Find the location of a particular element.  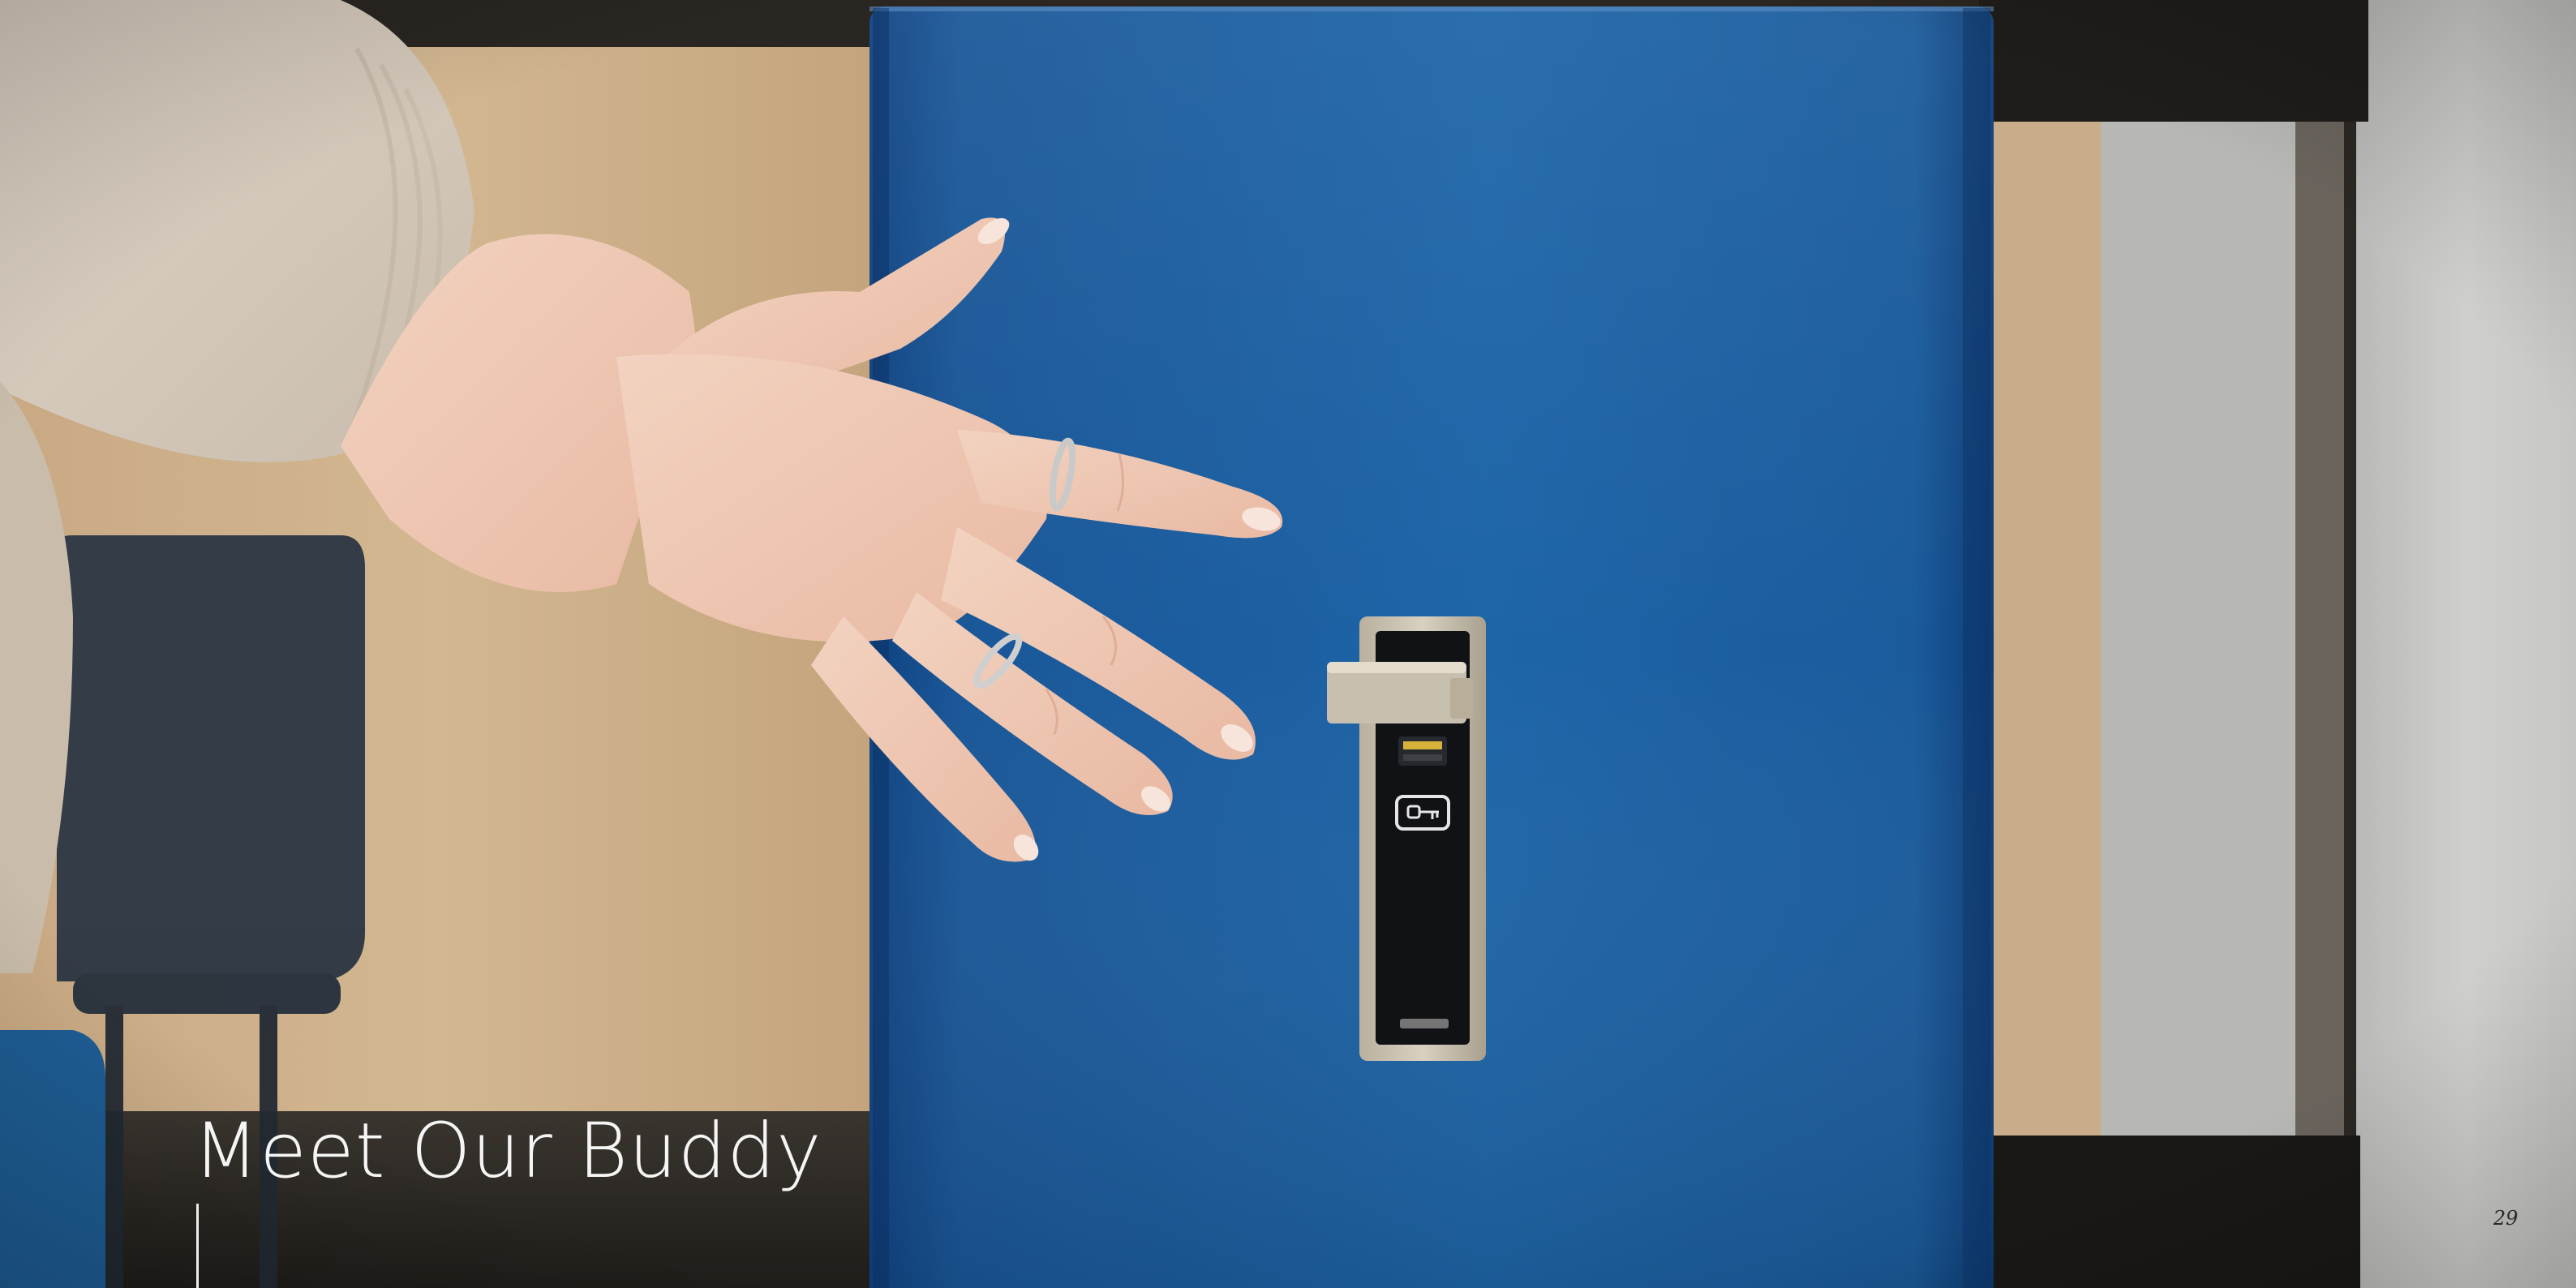

title-divider is located at coordinates (197, 1246).